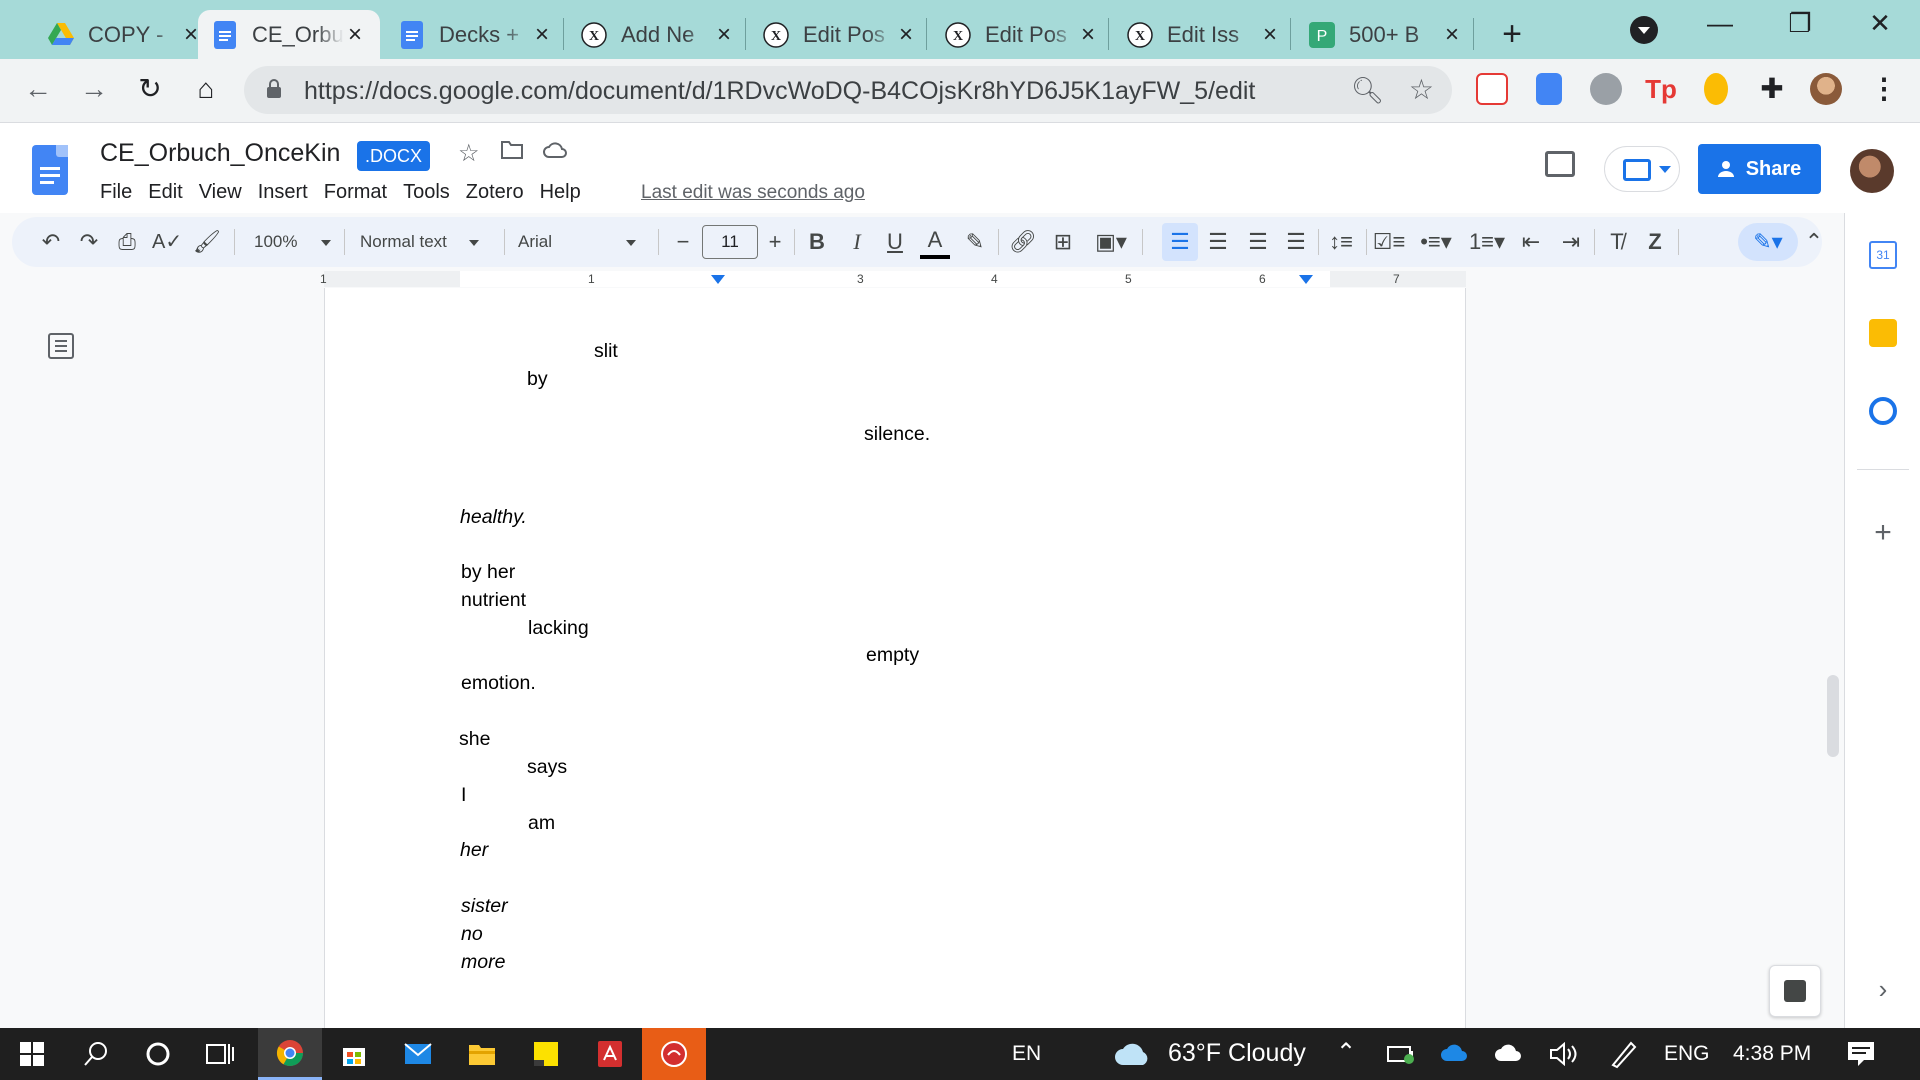 This screenshot has width=1920, height=1080. I want to click on restore-window-icon: ❐, so click(1800, 23).